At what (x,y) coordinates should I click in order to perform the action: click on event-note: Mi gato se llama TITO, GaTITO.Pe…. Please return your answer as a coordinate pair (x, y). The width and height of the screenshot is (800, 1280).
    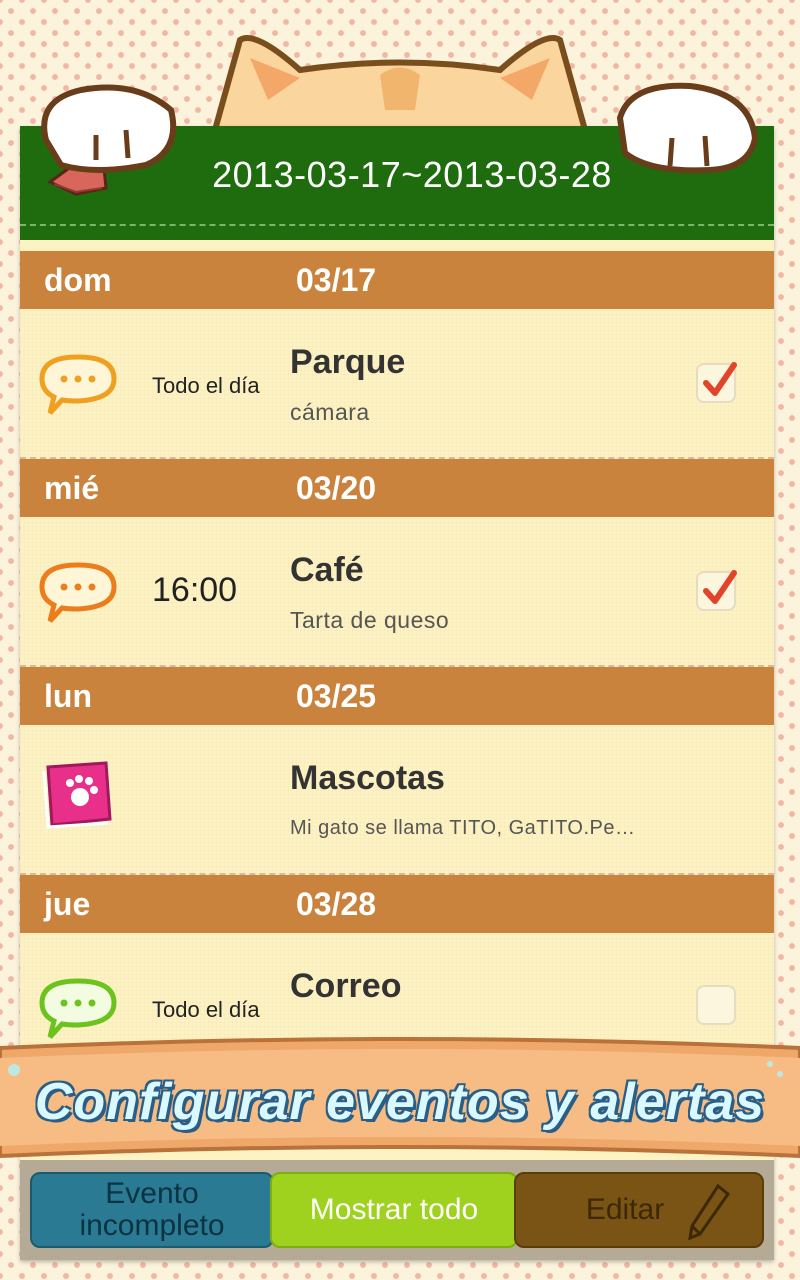
    Looking at the image, I should click on (463, 828).